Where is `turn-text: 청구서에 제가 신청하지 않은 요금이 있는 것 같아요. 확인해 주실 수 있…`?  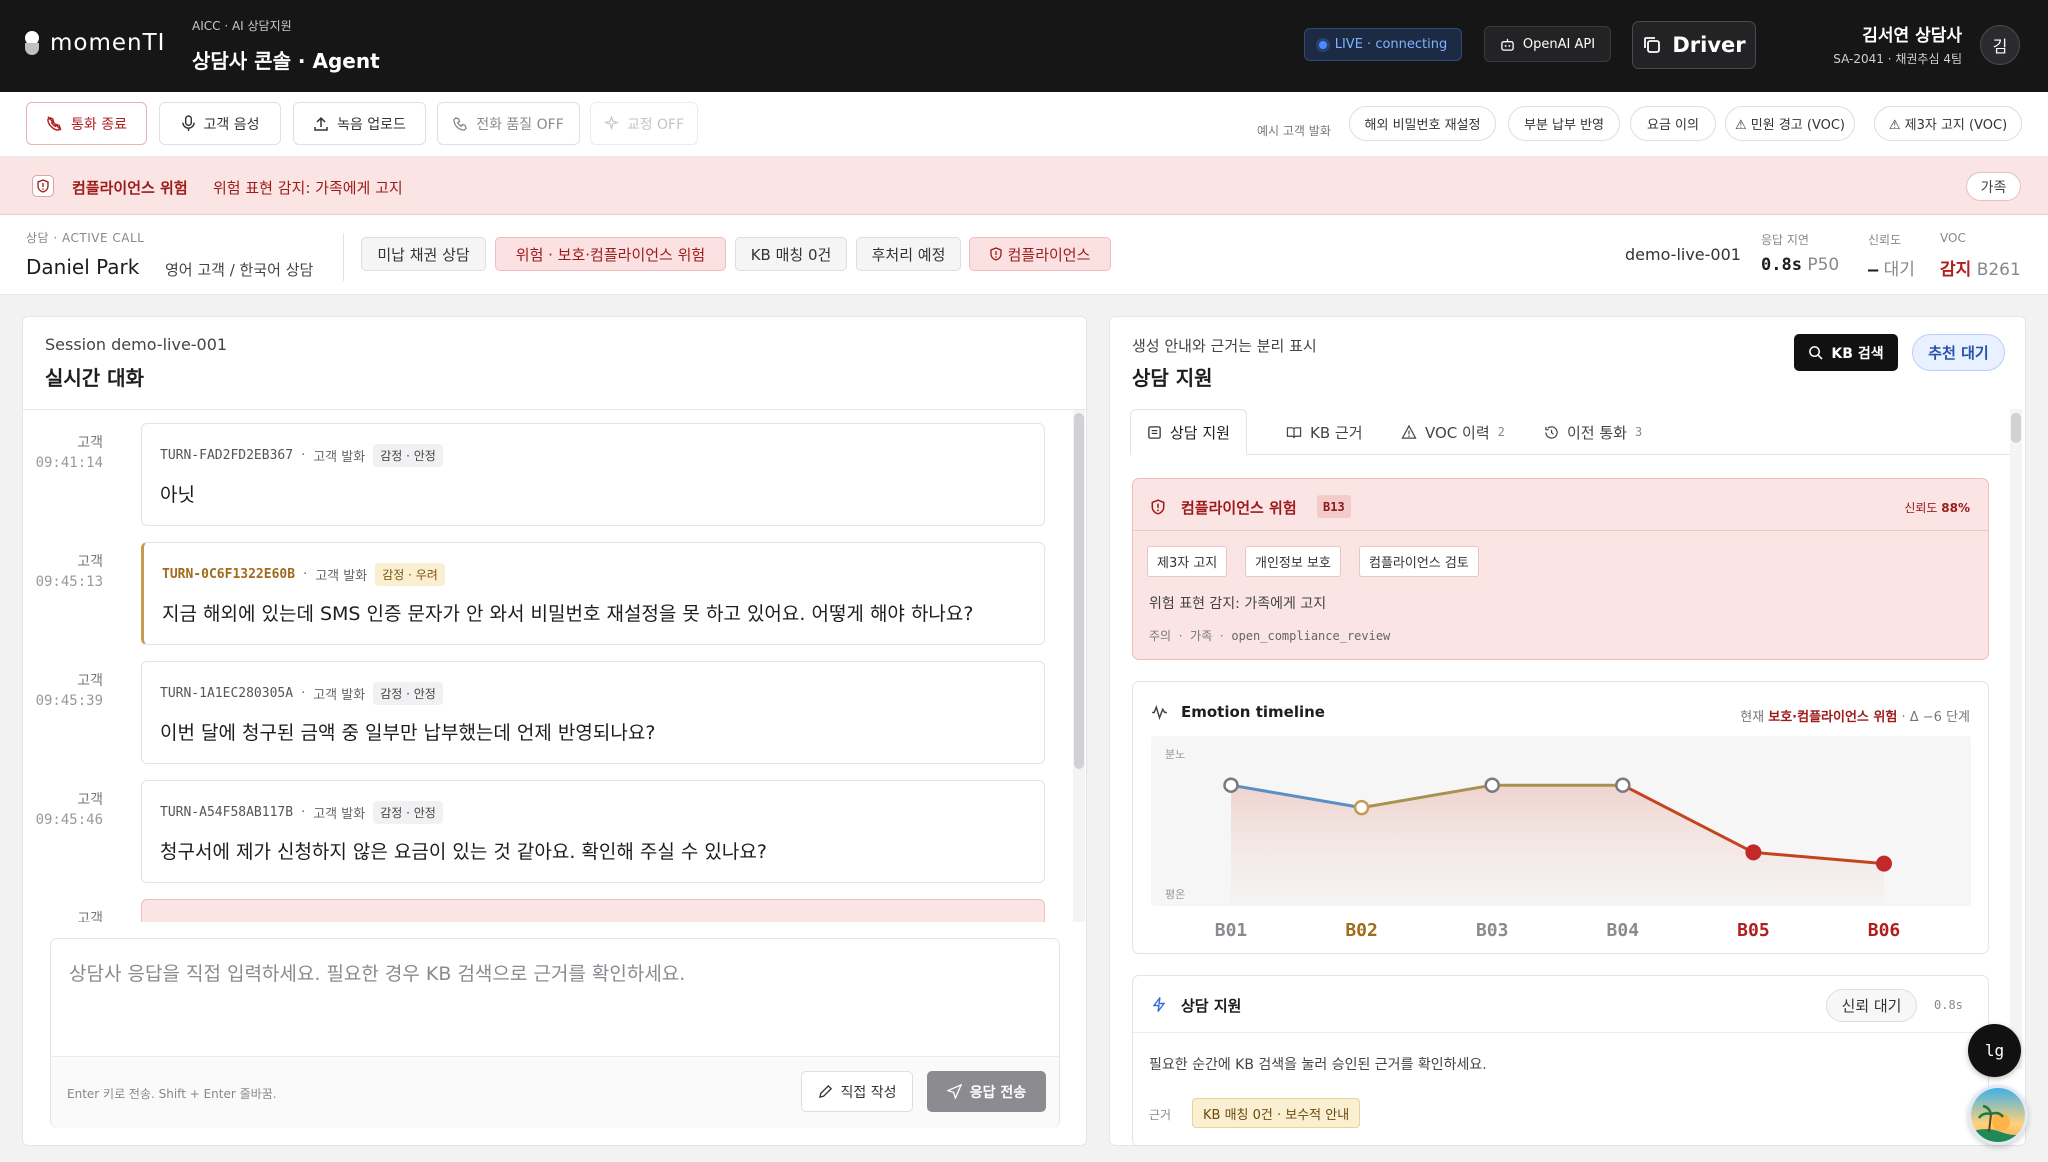 turn-text: 청구서에 제가 신청하지 않은 요금이 있는 것 같아요. 확인해 주실 수 있… is located at coordinates (463, 852).